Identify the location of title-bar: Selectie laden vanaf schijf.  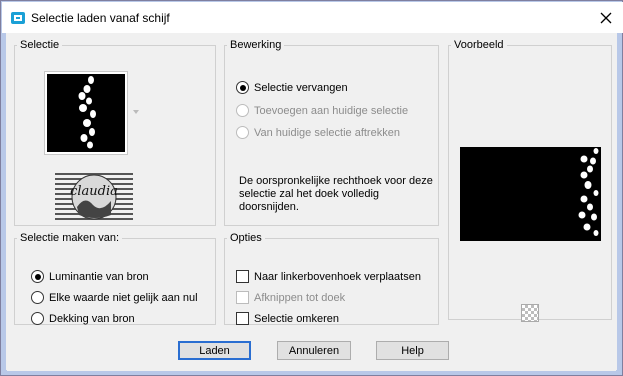
(312, 17).